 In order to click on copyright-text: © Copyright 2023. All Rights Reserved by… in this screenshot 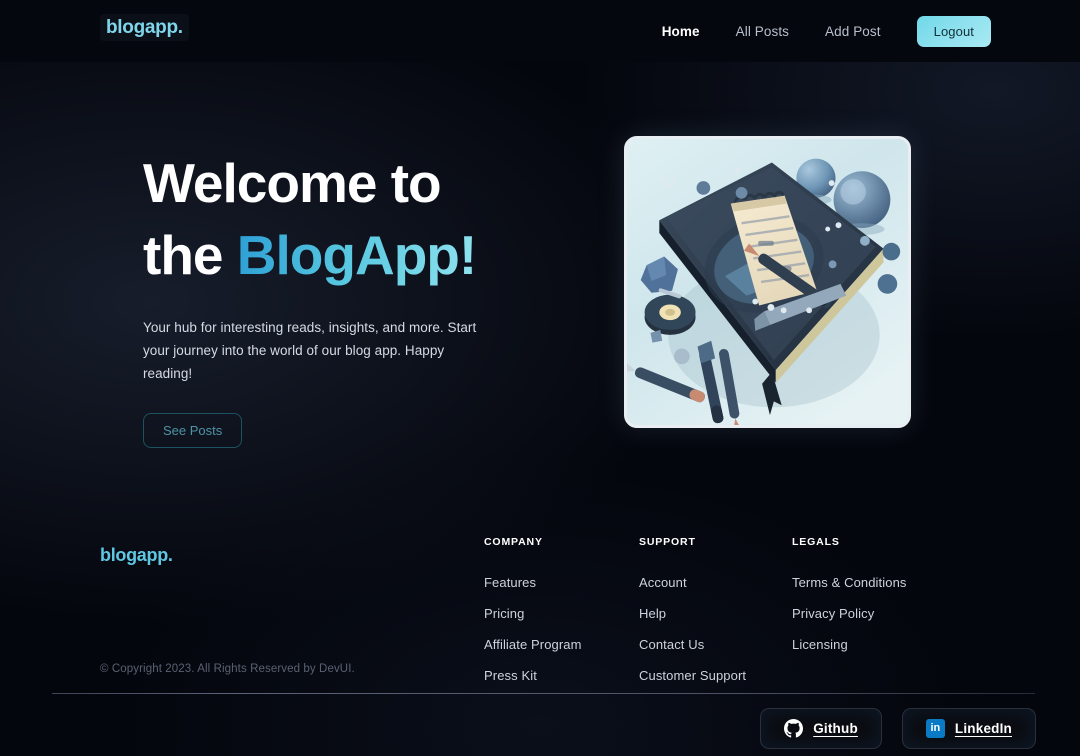, I will do `click(227, 669)`.